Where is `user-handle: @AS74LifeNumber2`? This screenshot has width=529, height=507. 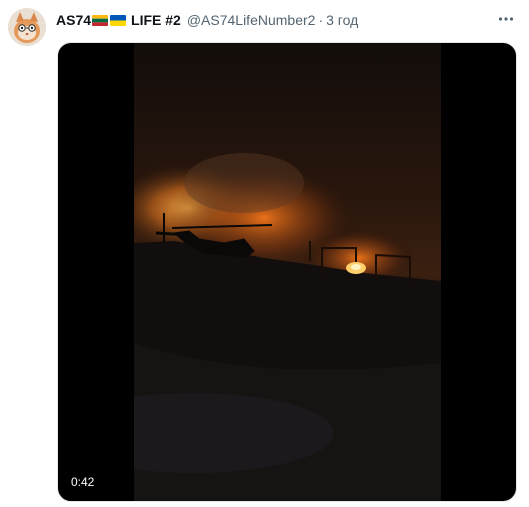 user-handle: @AS74LifeNumber2 is located at coordinates (251, 20).